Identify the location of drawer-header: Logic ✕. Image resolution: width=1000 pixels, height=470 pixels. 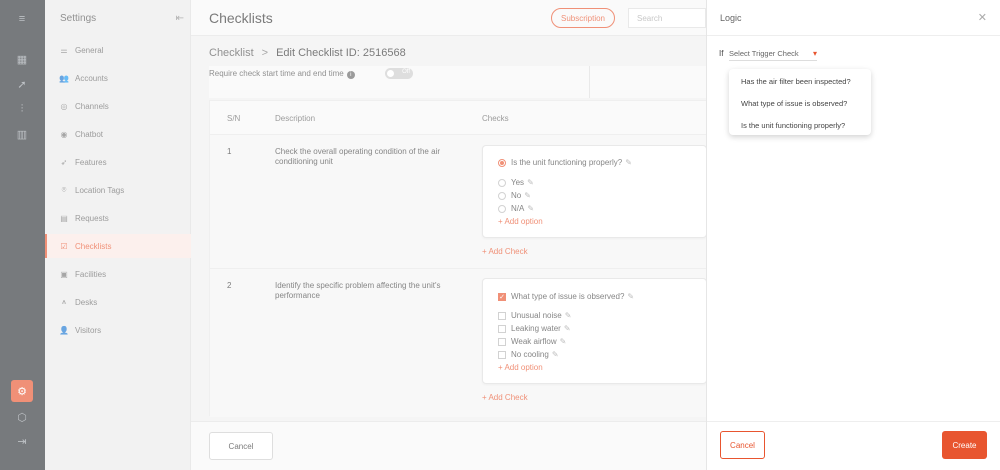
(853, 18).